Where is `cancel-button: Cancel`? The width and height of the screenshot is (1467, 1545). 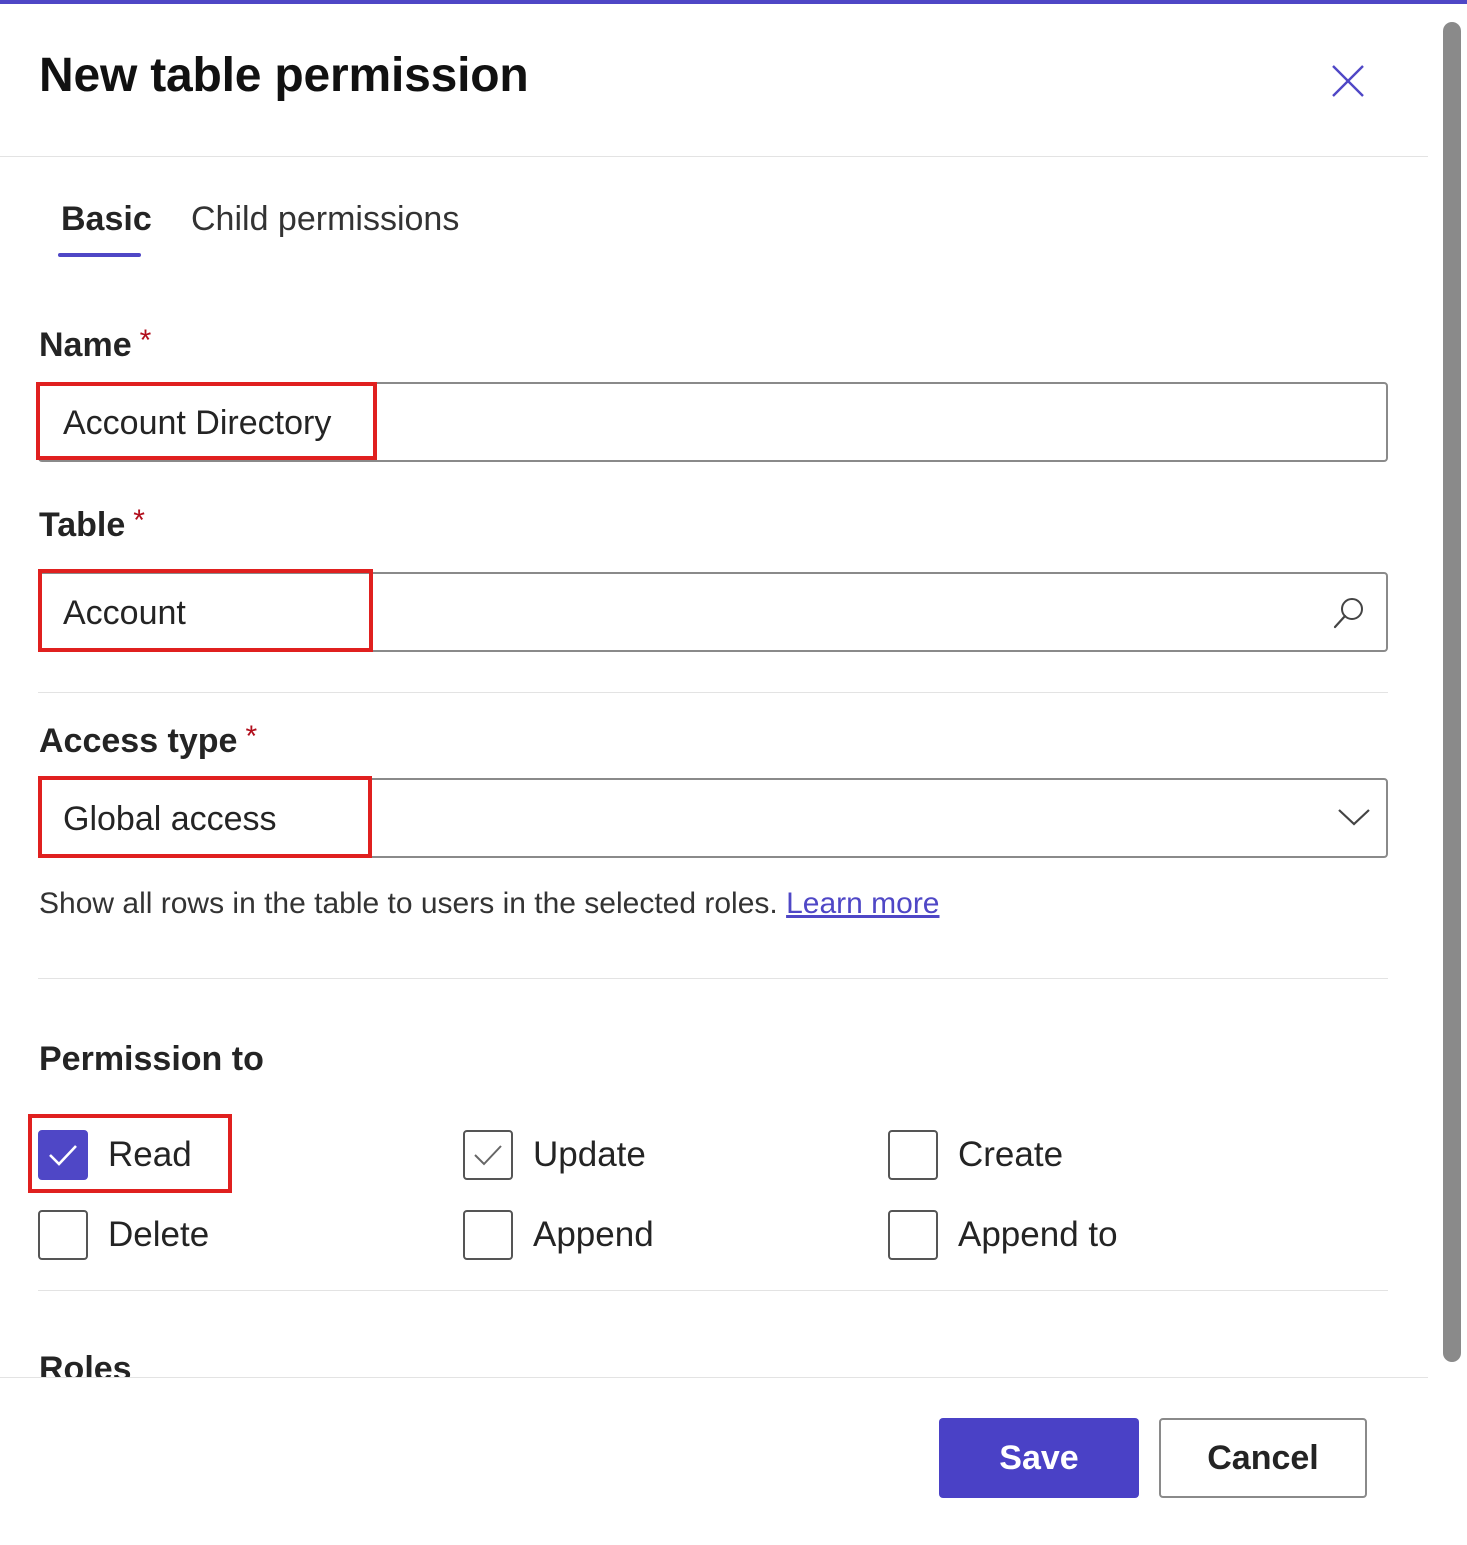 cancel-button: Cancel is located at coordinates (1263, 1458).